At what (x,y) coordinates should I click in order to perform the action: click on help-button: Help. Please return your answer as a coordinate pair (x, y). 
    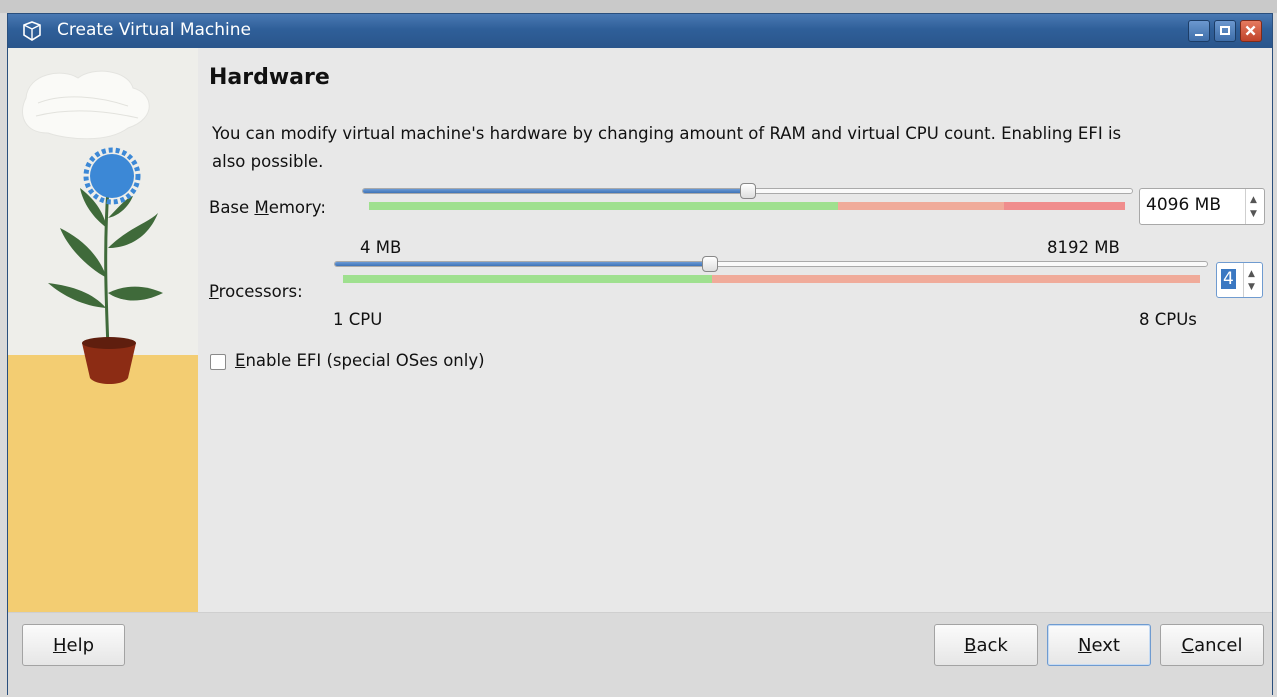
    Looking at the image, I should click on (73, 645).